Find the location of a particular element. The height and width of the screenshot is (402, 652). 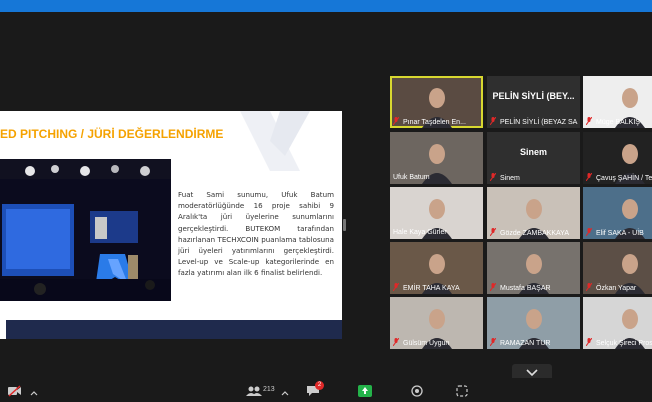

participant-name-text: Gözde ZAMBAKKAYA is located at coordinates (534, 233).